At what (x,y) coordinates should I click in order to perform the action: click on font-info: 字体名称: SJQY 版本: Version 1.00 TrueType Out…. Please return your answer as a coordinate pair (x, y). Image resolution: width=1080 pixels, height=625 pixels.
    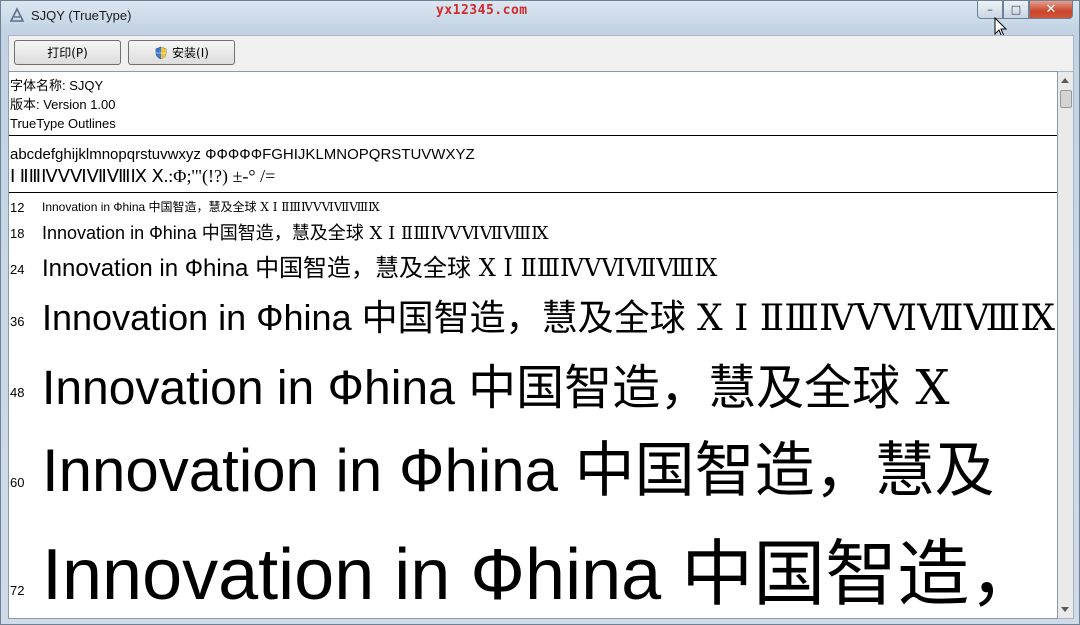
    Looking at the image, I should click on (63, 104).